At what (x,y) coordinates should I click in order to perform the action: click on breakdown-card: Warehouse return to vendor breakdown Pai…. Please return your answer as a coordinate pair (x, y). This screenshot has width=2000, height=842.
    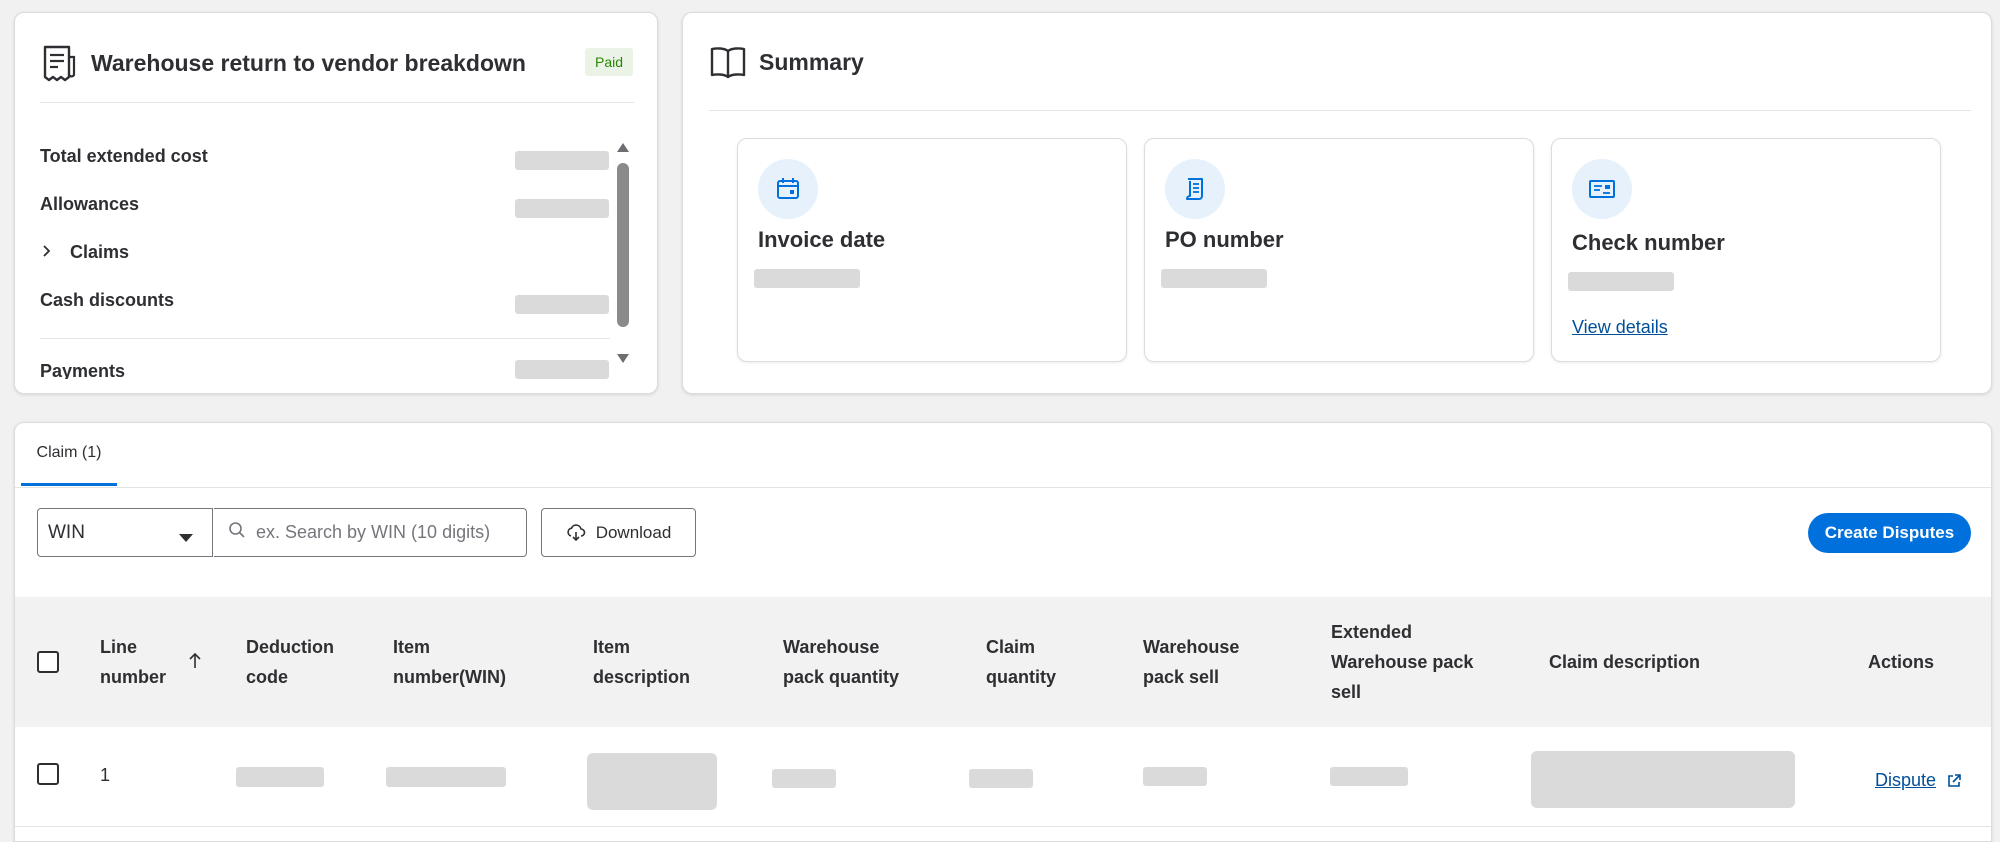
    Looking at the image, I should click on (336, 203).